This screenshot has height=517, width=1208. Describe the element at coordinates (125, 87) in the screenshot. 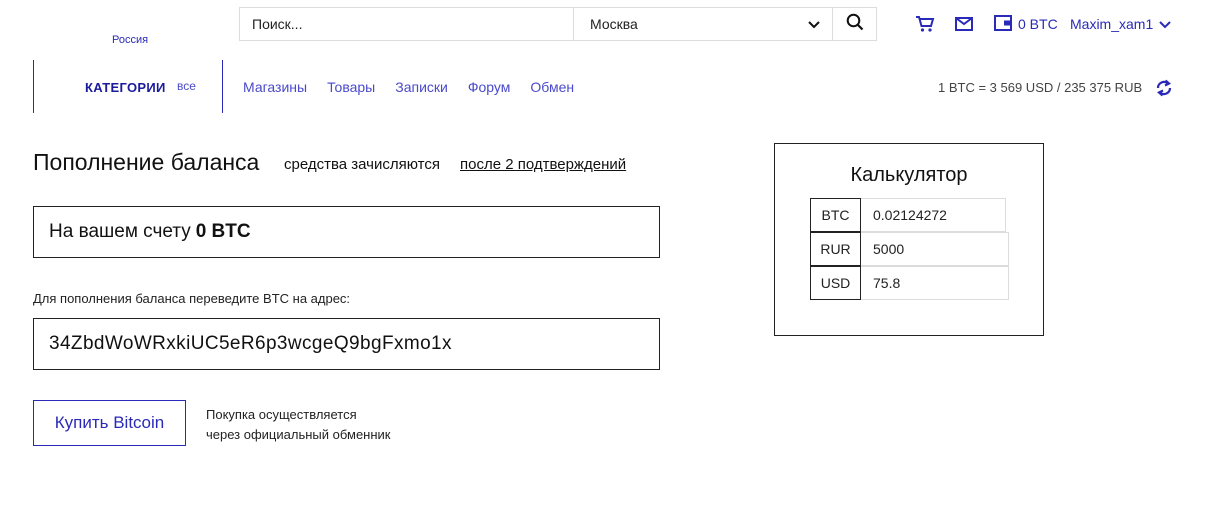

I see `categories-label: КАТЕГОРИИ` at that location.